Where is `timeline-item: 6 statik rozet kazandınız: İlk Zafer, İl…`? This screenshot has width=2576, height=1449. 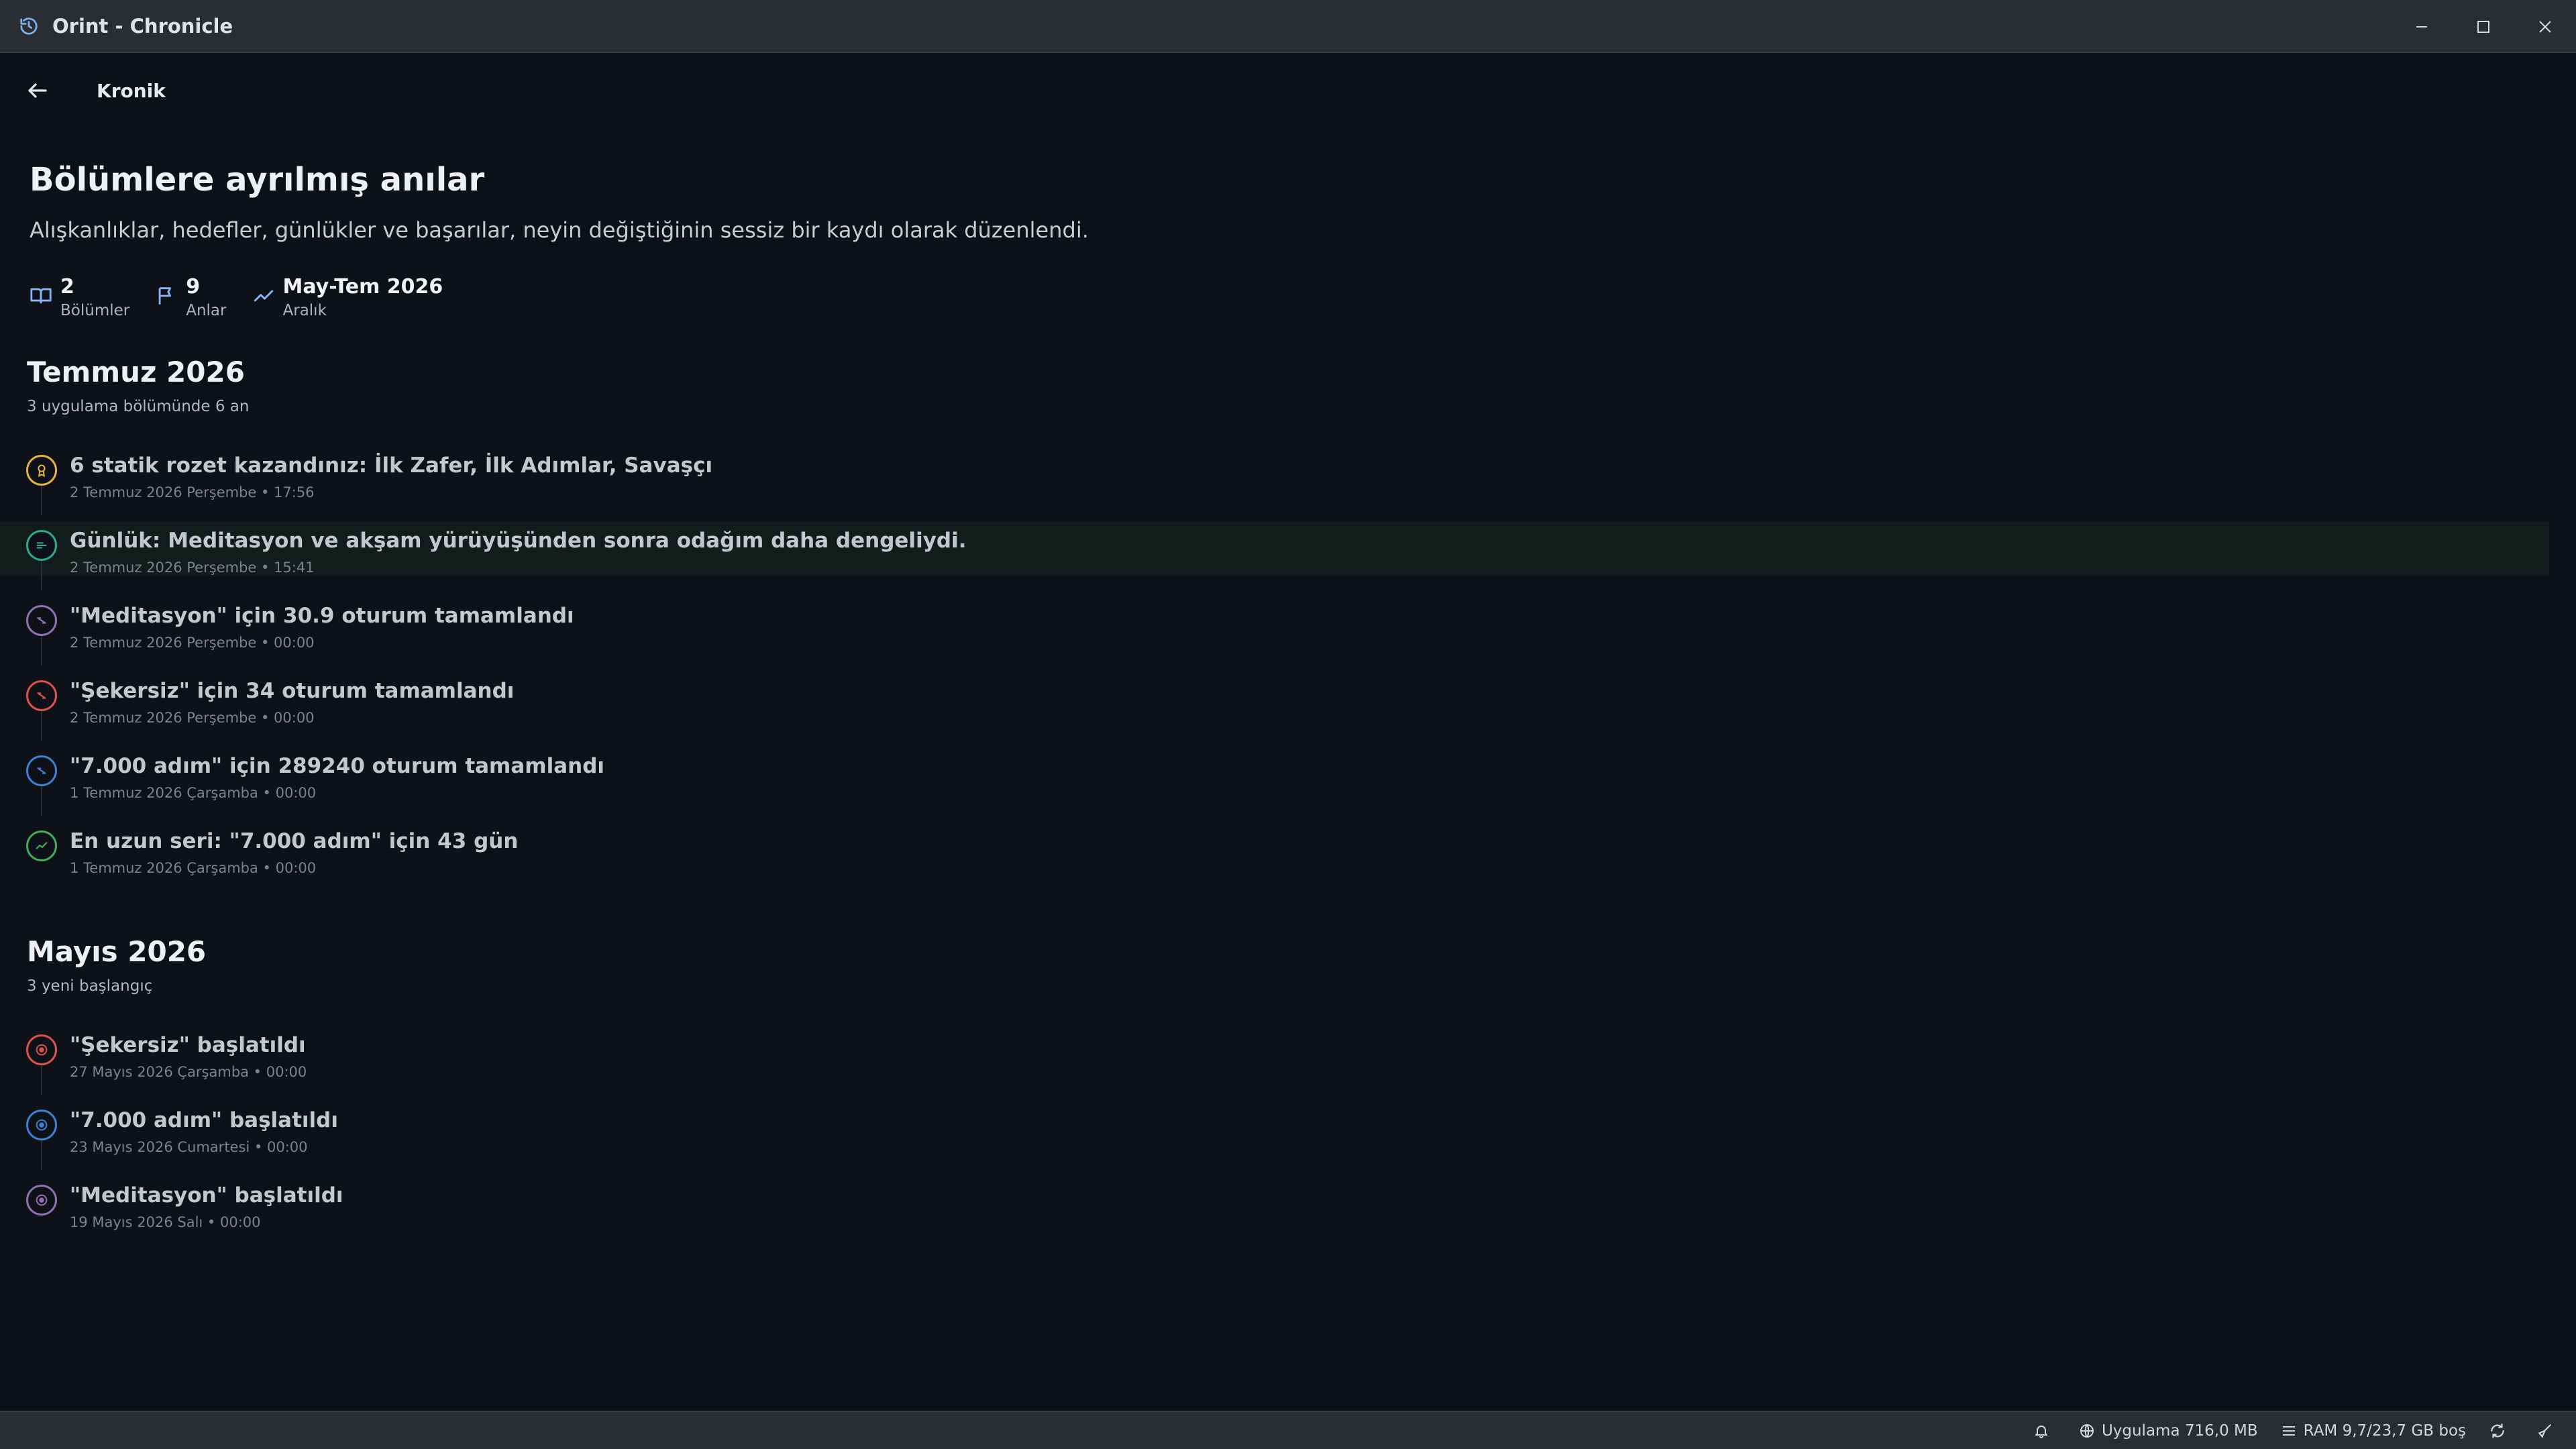
timeline-item: 6 statik rozet kazandınız: İlk Zafer, İl… is located at coordinates (1274, 481).